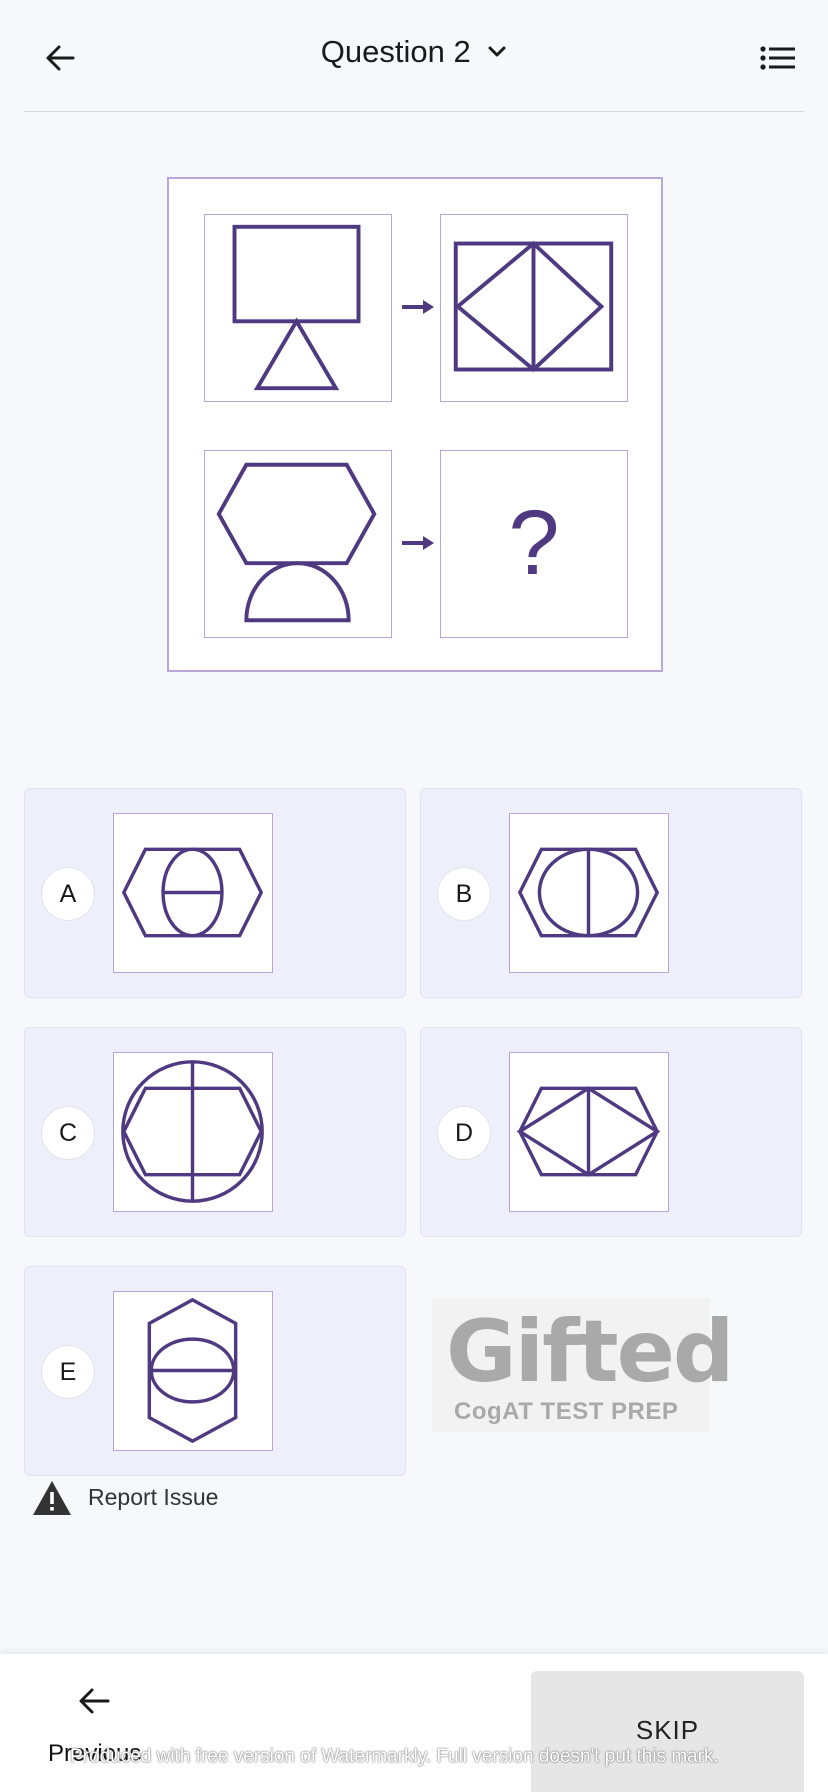  I want to click on circle-with-hexagon-shape, so click(192, 1131).